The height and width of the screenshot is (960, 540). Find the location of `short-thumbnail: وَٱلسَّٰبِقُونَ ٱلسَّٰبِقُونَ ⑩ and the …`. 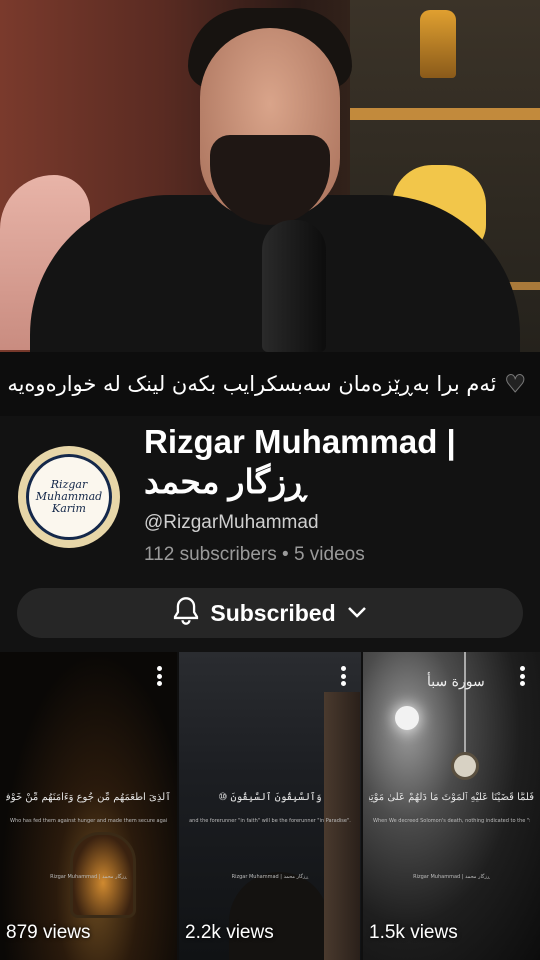

short-thumbnail: وَٱلسَّٰبِقُونَ ٱلسَّٰبِقُونَ ⑩ and the … is located at coordinates (270, 806).